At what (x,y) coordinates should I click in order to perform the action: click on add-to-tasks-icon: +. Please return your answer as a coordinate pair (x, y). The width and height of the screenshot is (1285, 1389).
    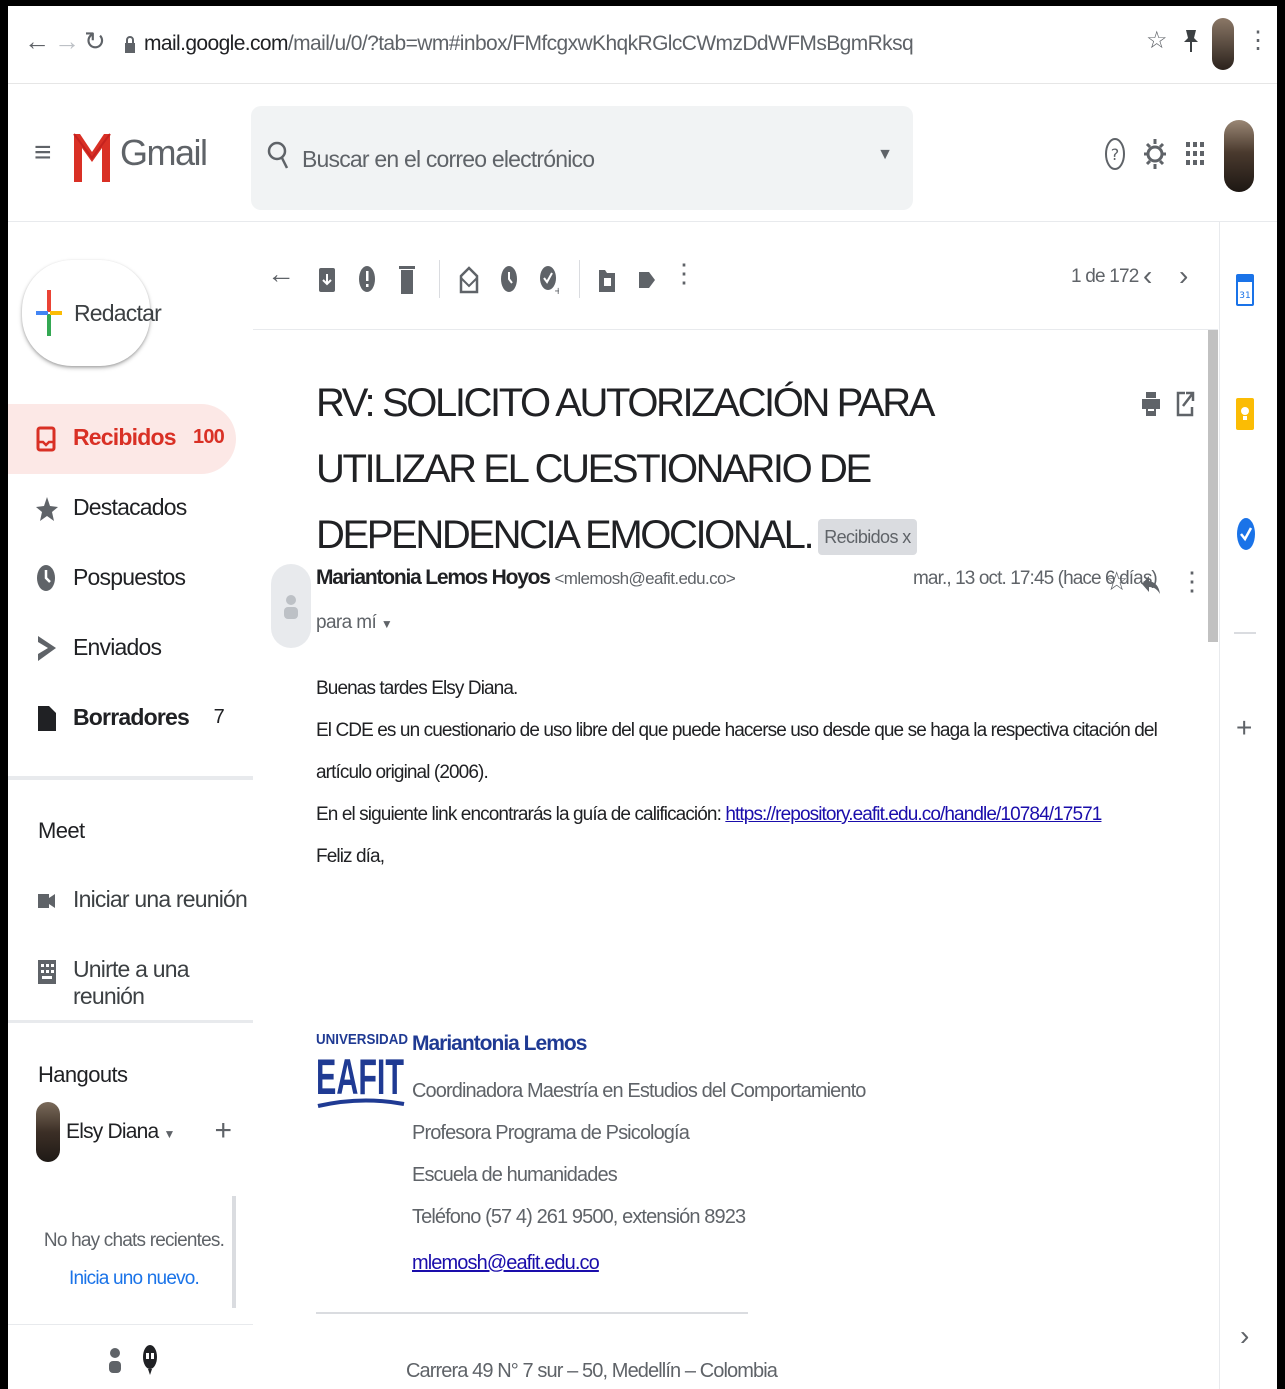
    Looking at the image, I should click on (549, 279).